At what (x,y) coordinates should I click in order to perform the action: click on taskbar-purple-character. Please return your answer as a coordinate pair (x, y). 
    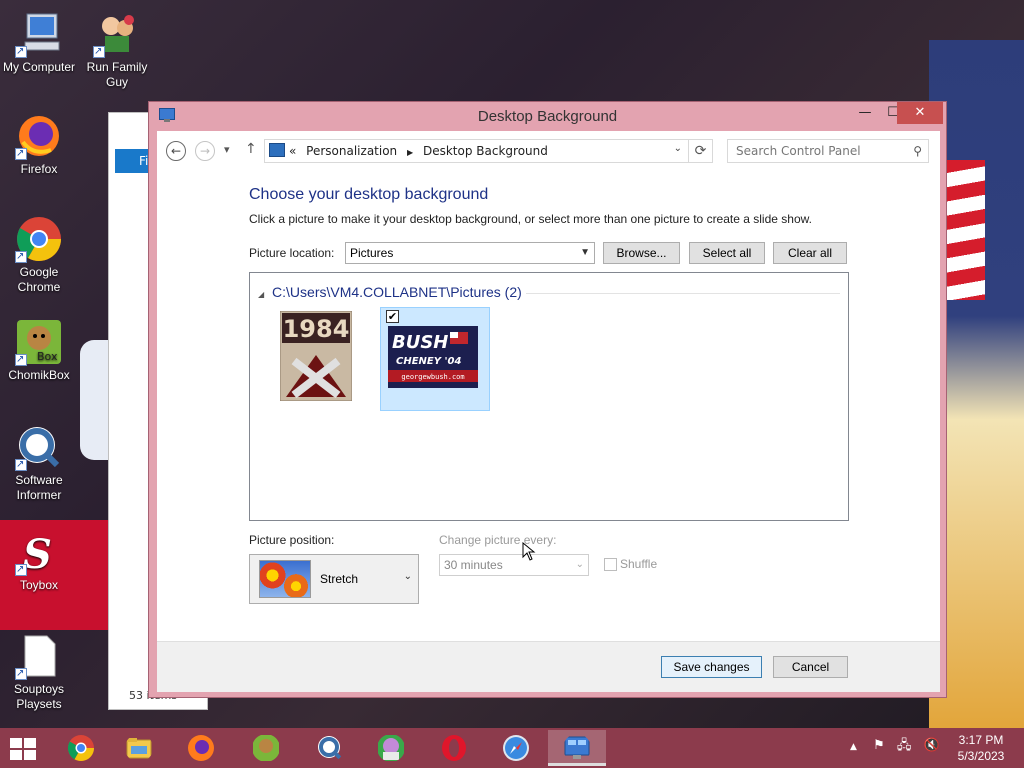
    Looking at the image, I should click on (391, 748).